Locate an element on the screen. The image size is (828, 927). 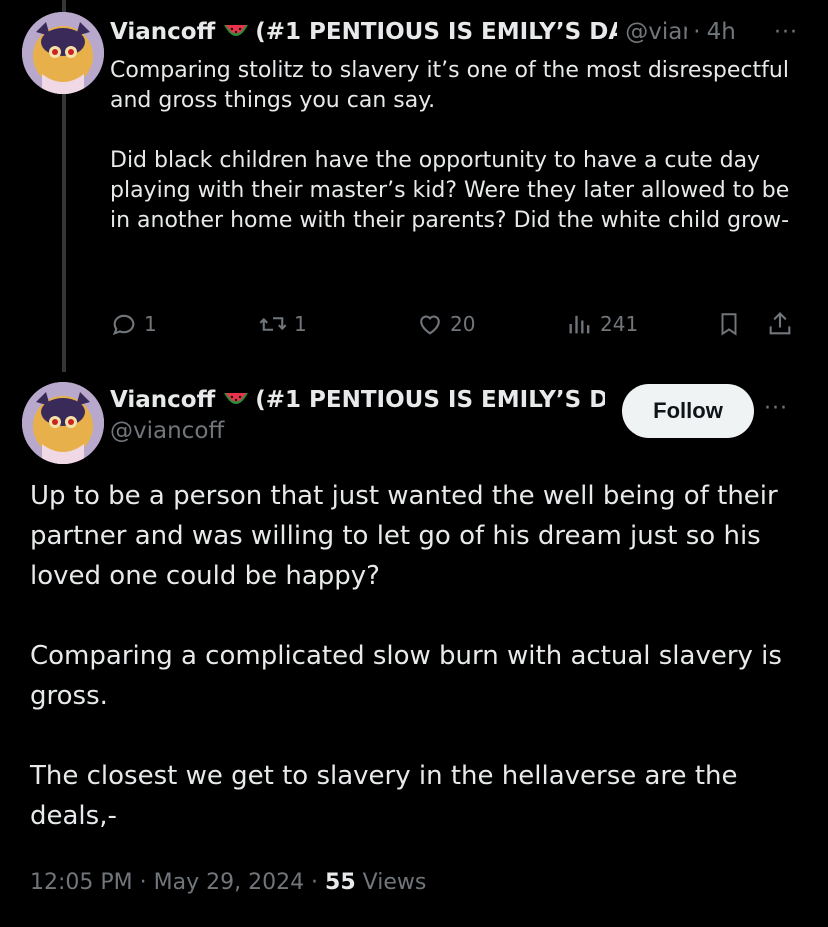
share-icon is located at coordinates (780, 324).